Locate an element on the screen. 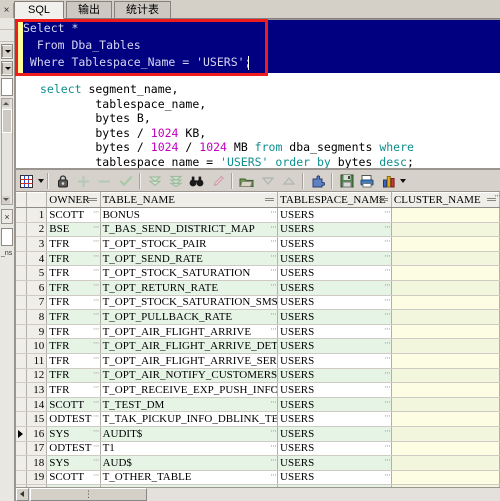 This screenshot has height=501, width=500. cell-table-name: T1 is located at coordinates (189, 449).